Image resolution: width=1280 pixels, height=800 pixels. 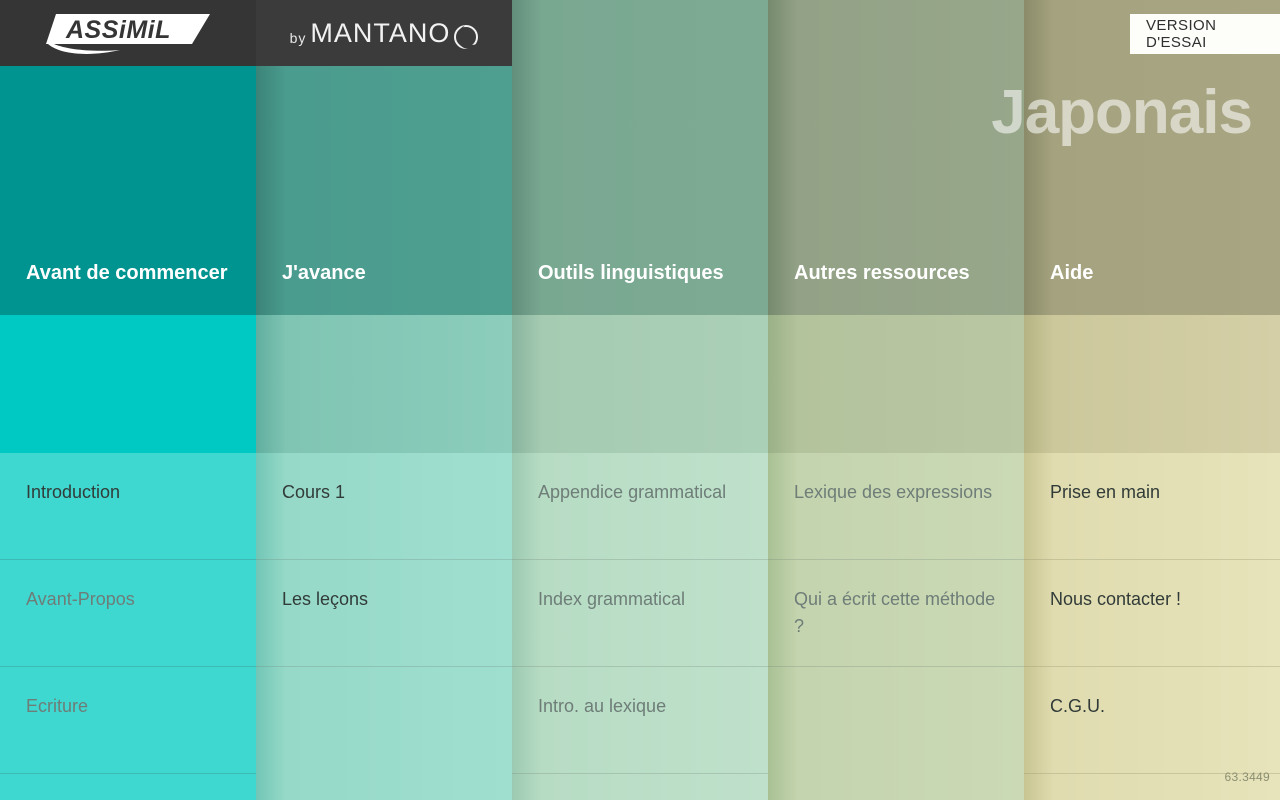 I want to click on assimil-logo-mark: ASSiMiL R, so click(x=128, y=33).